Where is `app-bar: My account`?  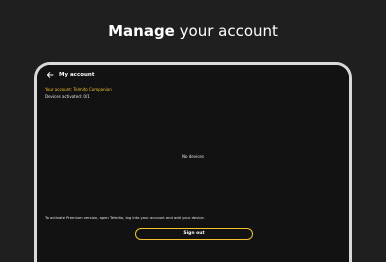
app-bar: My account is located at coordinates (193, 75).